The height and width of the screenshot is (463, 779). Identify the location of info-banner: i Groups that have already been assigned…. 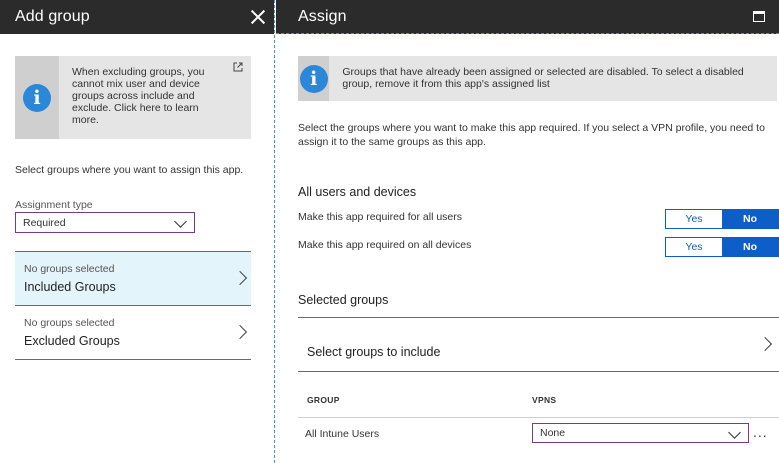
(537, 78).